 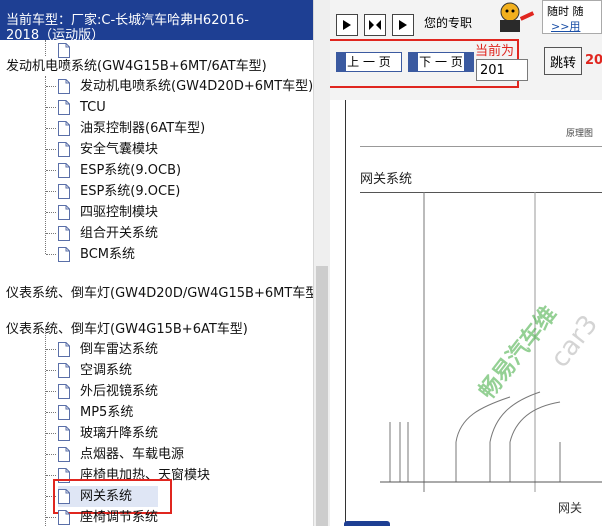 What do you see at coordinates (369, 62) in the screenshot?
I see `prev-page-button: 上 一 页` at bounding box center [369, 62].